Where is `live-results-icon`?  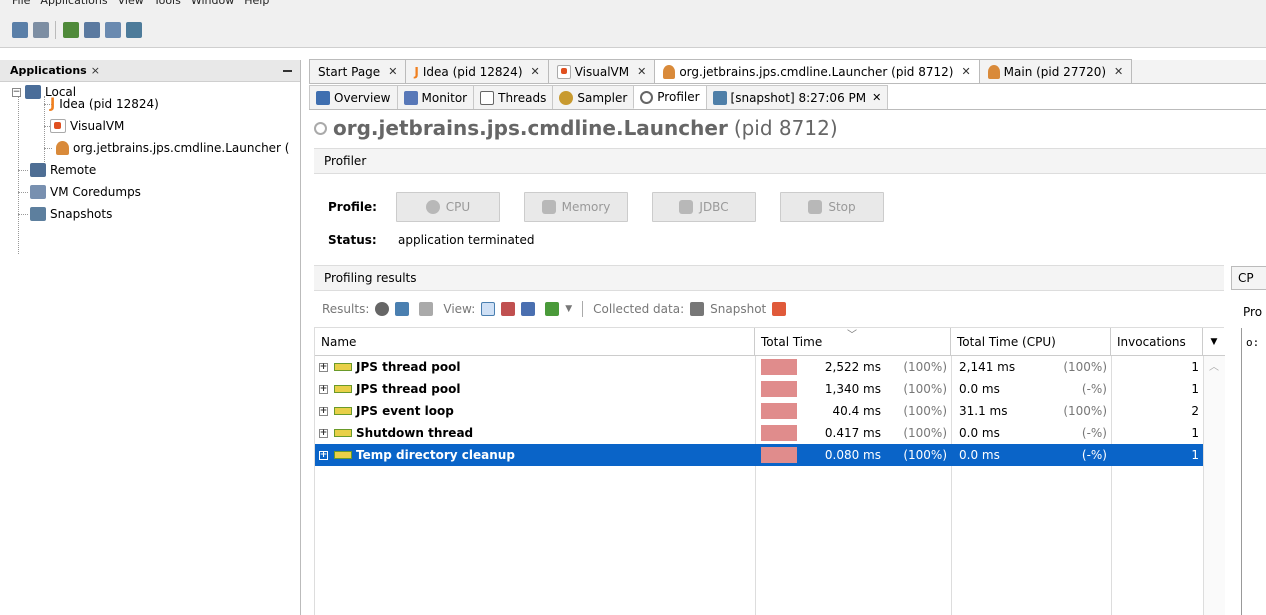 live-results-icon is located at coordinates (382, 309).